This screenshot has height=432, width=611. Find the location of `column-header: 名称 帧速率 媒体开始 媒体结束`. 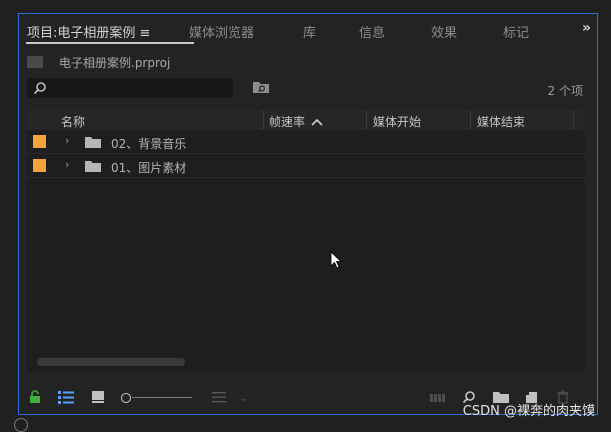

column-header: 名称 帧速率 媒体开始 媒体结束 is located at coordinates (306, 120).